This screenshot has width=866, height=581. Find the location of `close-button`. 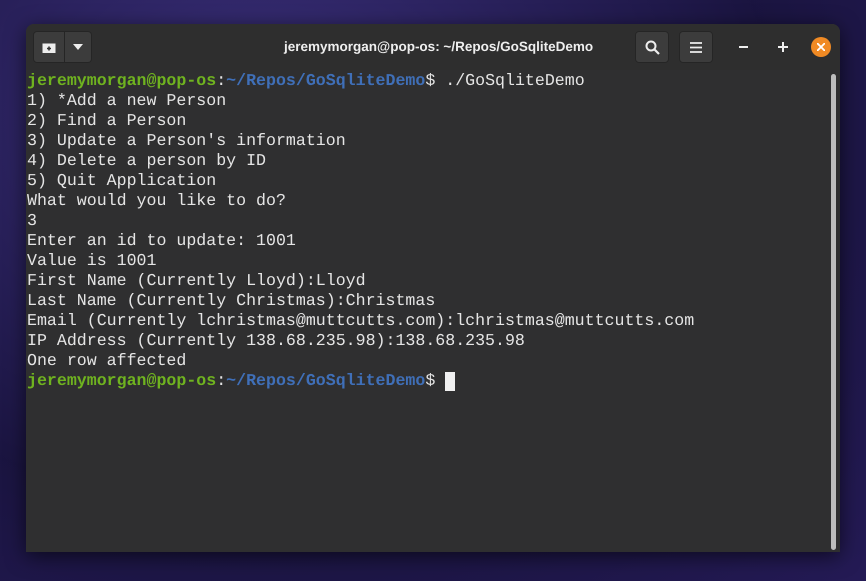

close-button is located at coordinates (821, 47).